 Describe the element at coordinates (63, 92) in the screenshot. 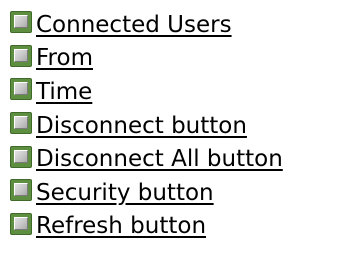

I see `topic-link: Time` at that location.